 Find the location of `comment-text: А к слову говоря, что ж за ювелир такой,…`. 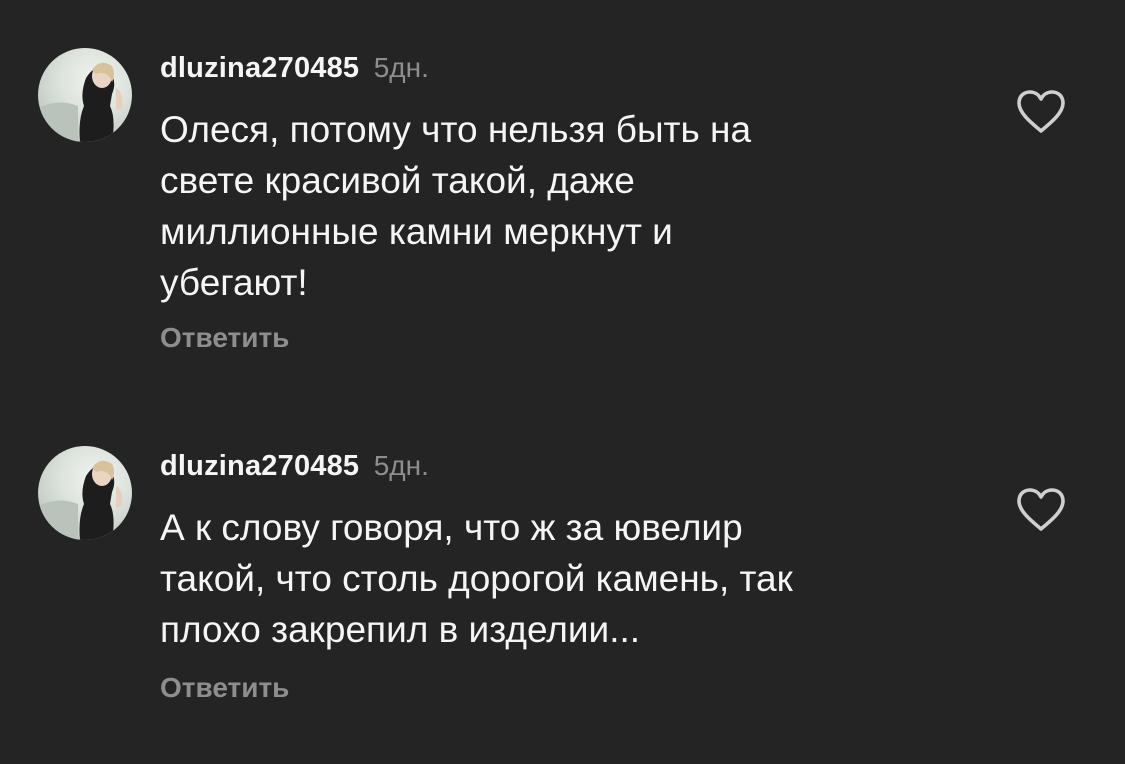

comment-text: А к слову говоря, что ж за ювелир такой,… is located at coordinates (476, 578).